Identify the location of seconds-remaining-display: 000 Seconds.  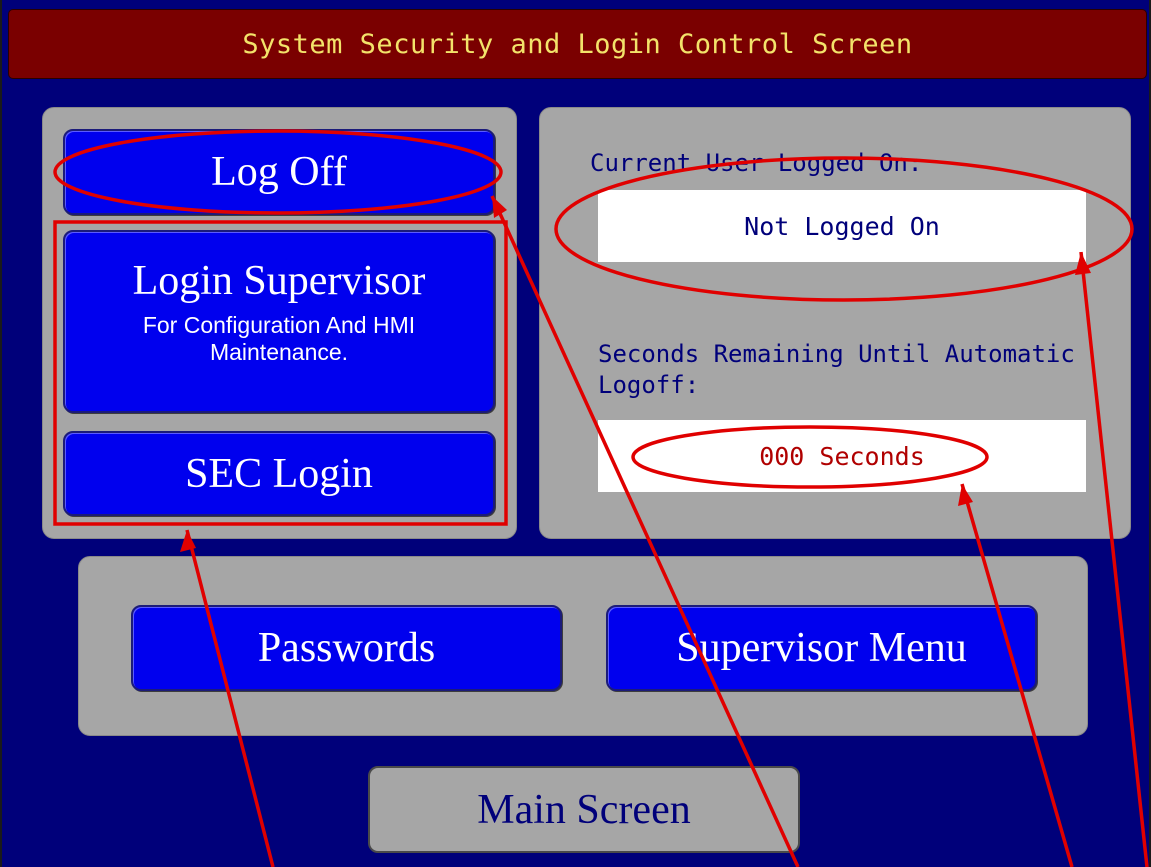
(842, 456).